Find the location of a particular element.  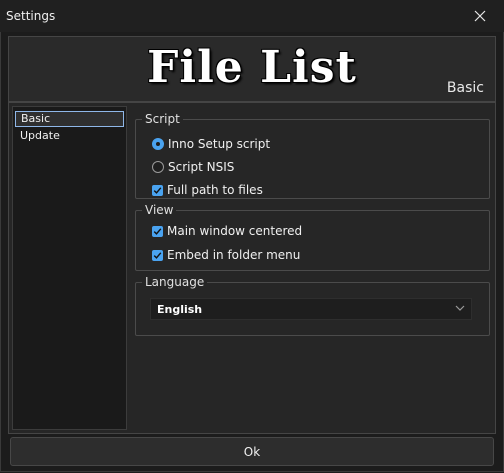

script-nsis-label: Script NSIS is located at coordinates (201, 167).